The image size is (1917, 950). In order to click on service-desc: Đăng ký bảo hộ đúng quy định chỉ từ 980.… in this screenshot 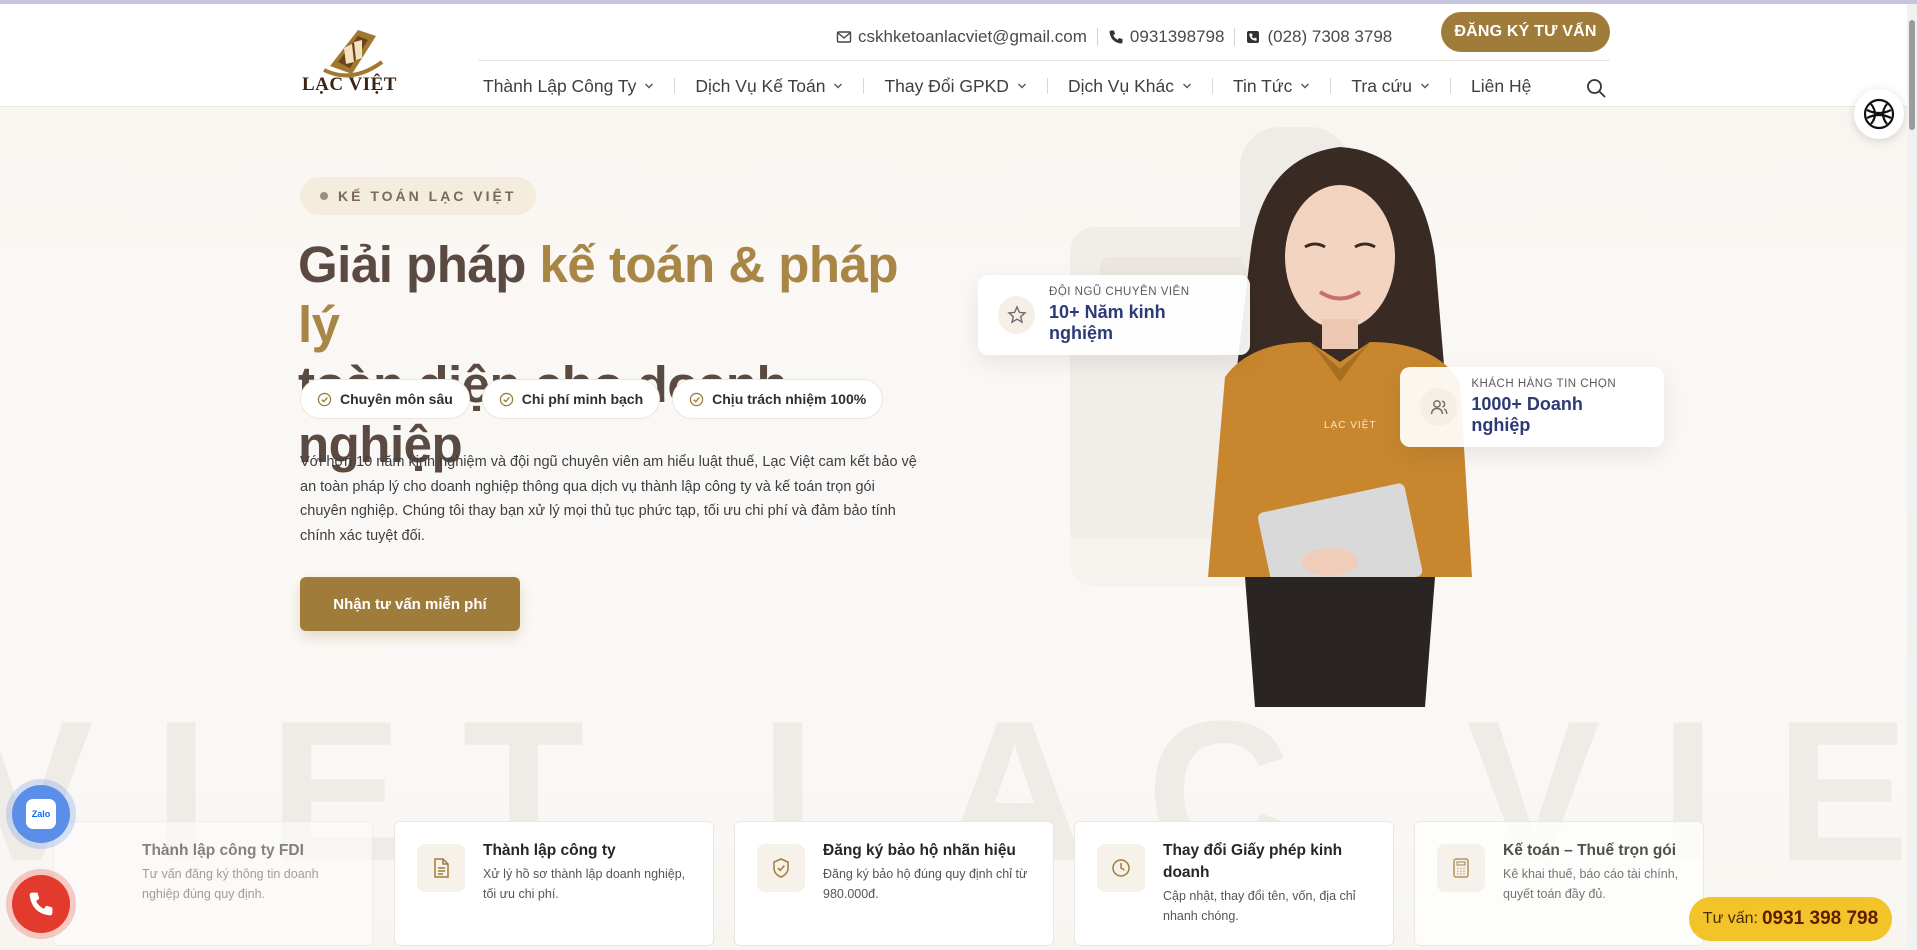, I will do `click(925, 884)`.